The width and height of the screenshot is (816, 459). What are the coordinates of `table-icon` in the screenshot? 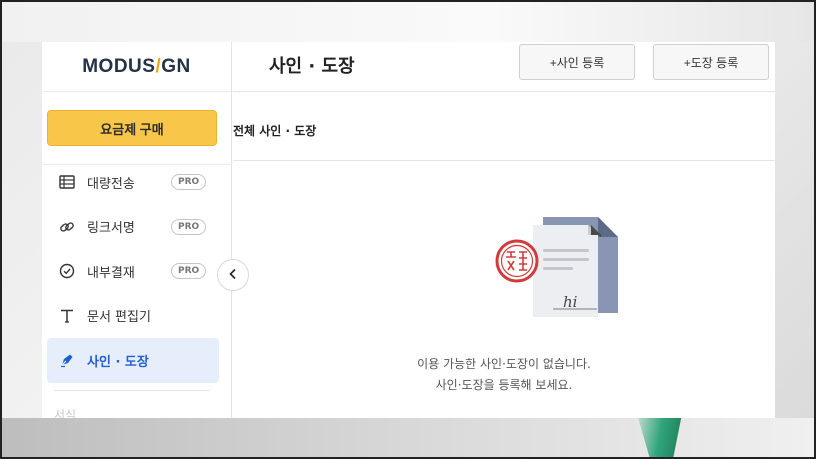 It's located at (67, 182).